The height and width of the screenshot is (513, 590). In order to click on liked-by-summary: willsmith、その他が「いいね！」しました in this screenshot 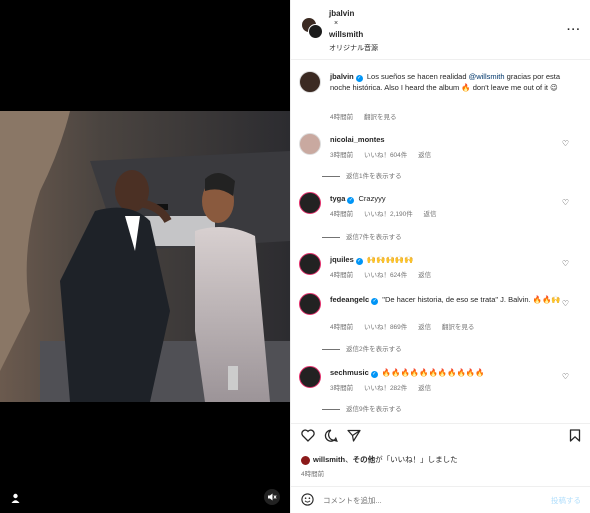, I will do `click(379, 459)`.